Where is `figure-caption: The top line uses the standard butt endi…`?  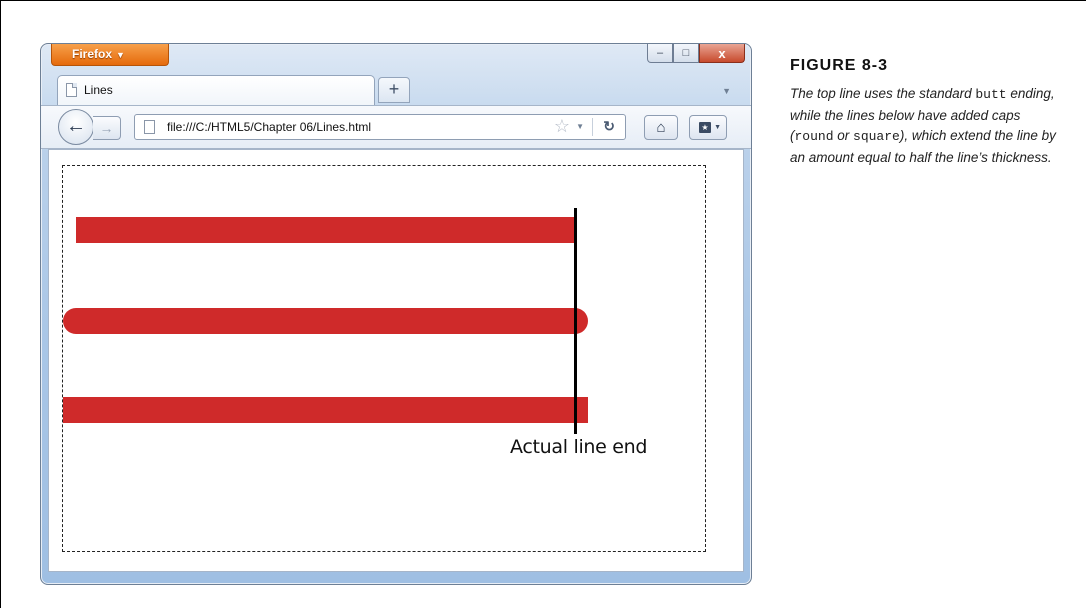
figure-caption: The top line uses the standard butt endi… is located at coordinates (925, 126).